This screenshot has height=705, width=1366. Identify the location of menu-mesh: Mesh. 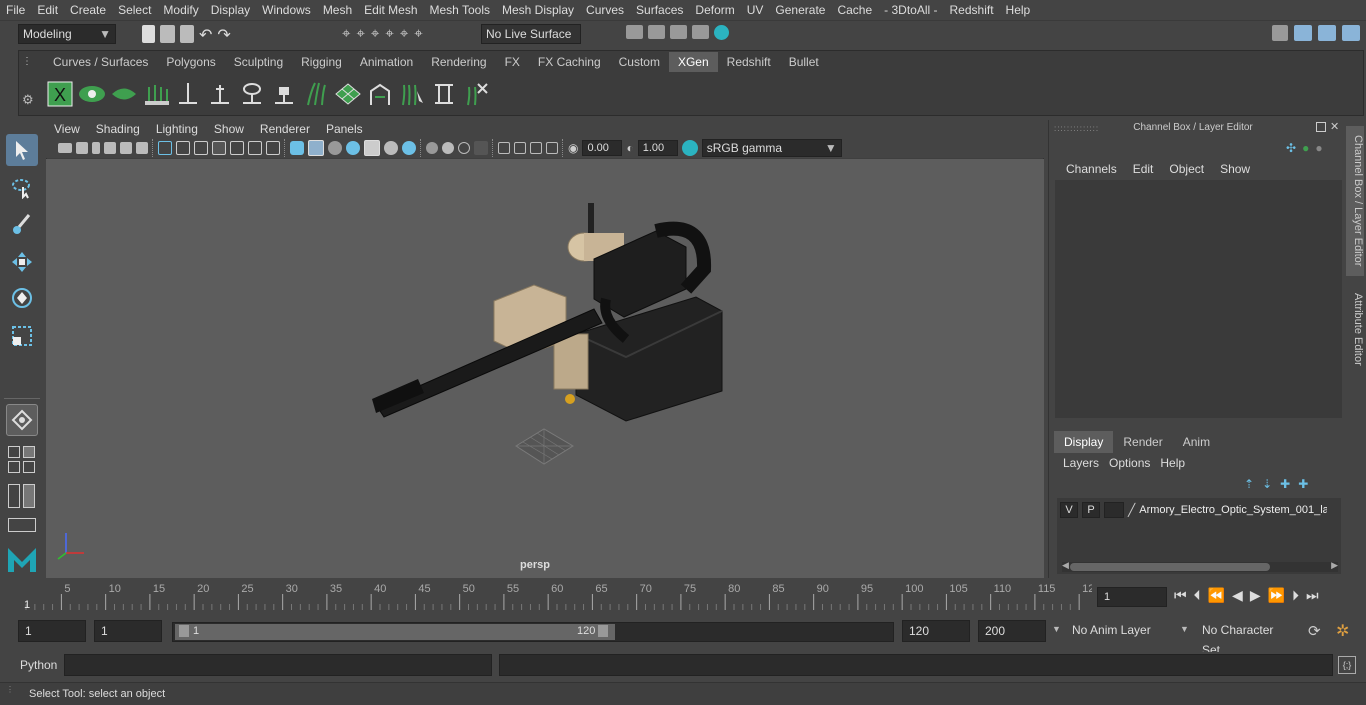
(337, 10).